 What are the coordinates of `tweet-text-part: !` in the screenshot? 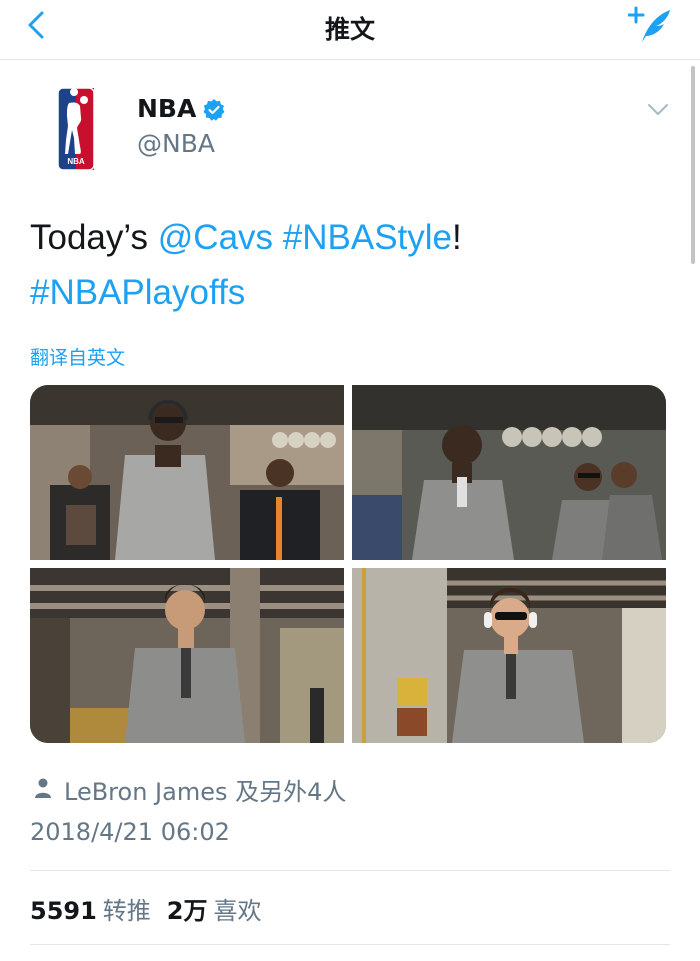 It's located at (457, 237).